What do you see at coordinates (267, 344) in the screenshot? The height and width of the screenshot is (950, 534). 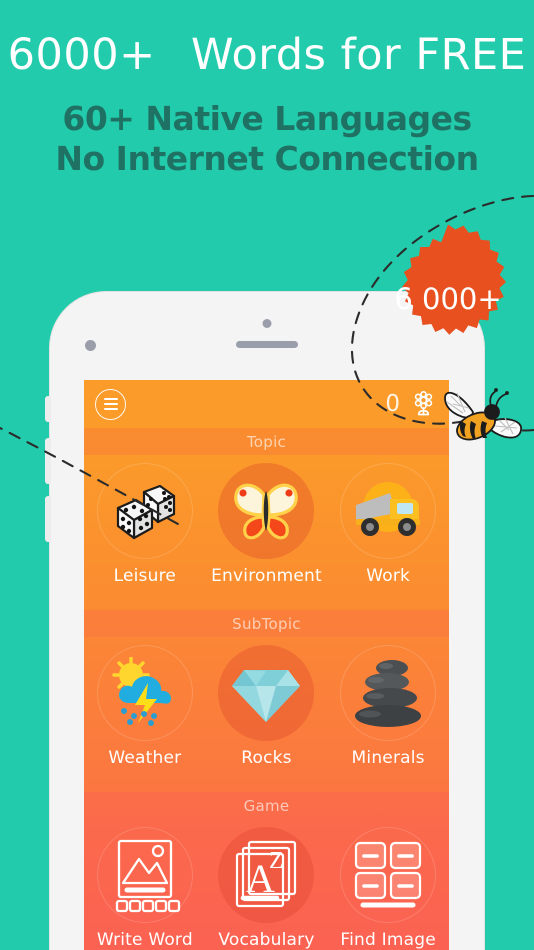 I see `speaker-slot-icon` at bounding box center [267, 344].